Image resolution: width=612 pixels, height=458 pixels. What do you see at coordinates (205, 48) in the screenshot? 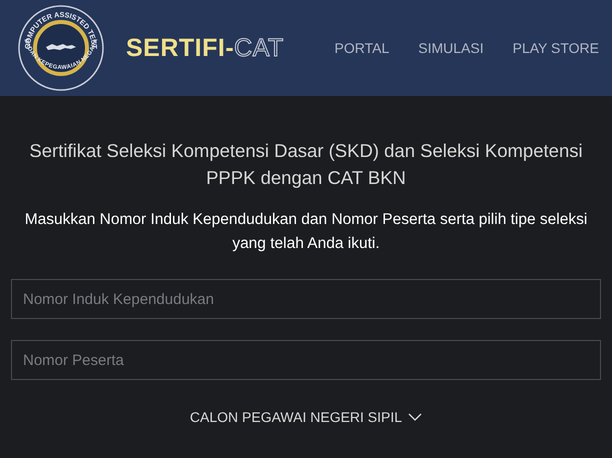
I see `brand-logo: SERTIFI-CAT` at bounding box center [205, 48].